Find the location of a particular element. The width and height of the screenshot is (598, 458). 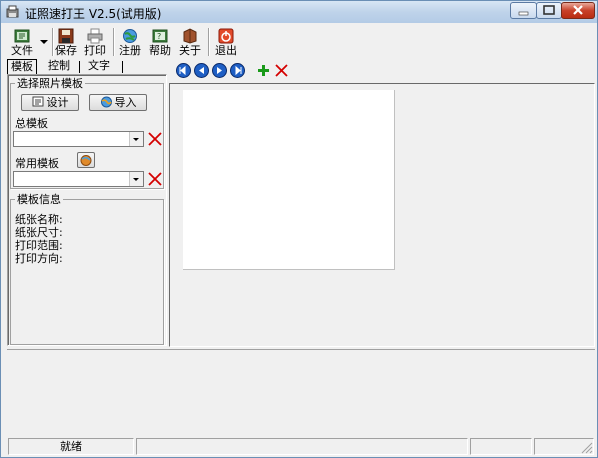

select-photo-template-group: 选择照片模板 设计 导入 总模板 常用模板 is located at coordinates (87, 133).